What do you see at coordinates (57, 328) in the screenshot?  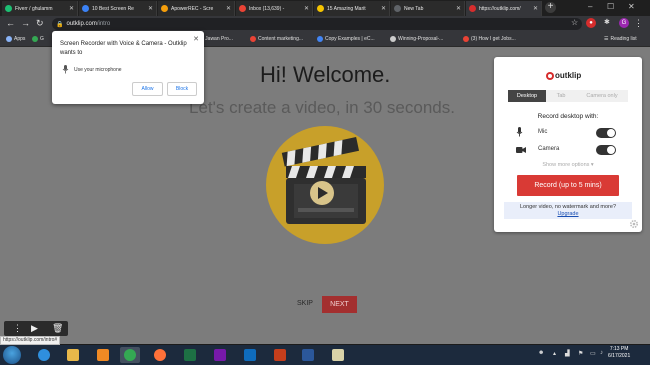 I see `trash-icon: 🗑` at bounding box center [57, 328].